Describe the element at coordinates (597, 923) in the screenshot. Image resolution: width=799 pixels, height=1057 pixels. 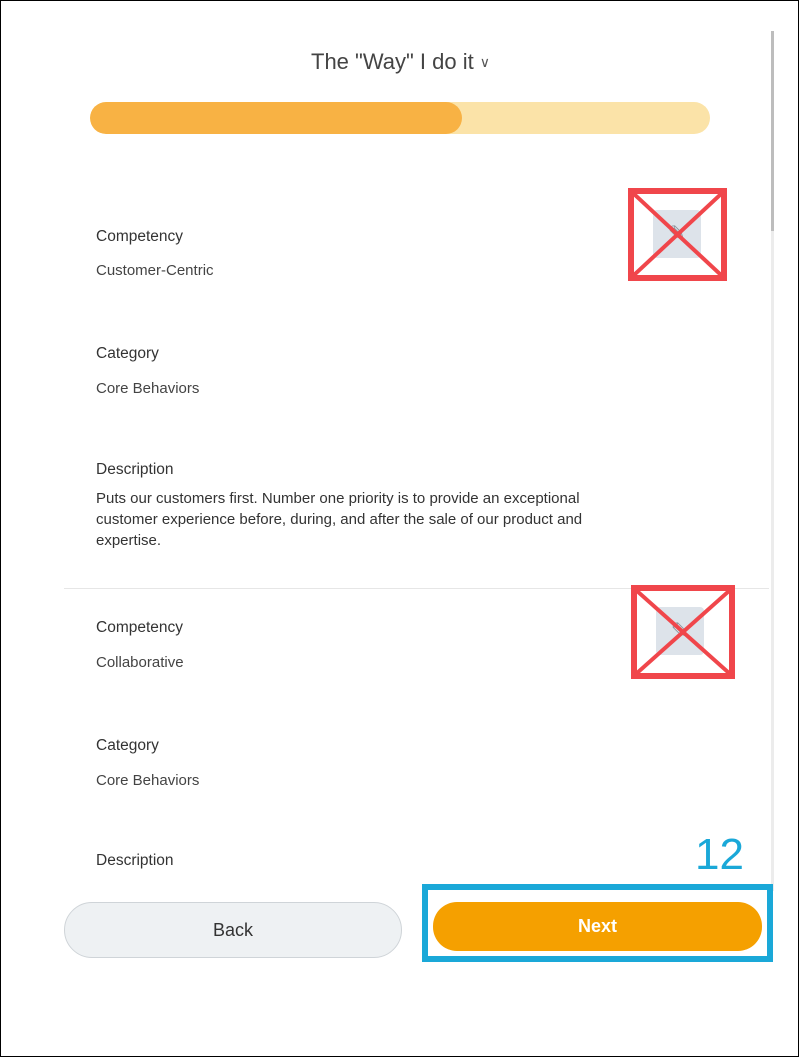
I see `next-button-highlight` at that location.